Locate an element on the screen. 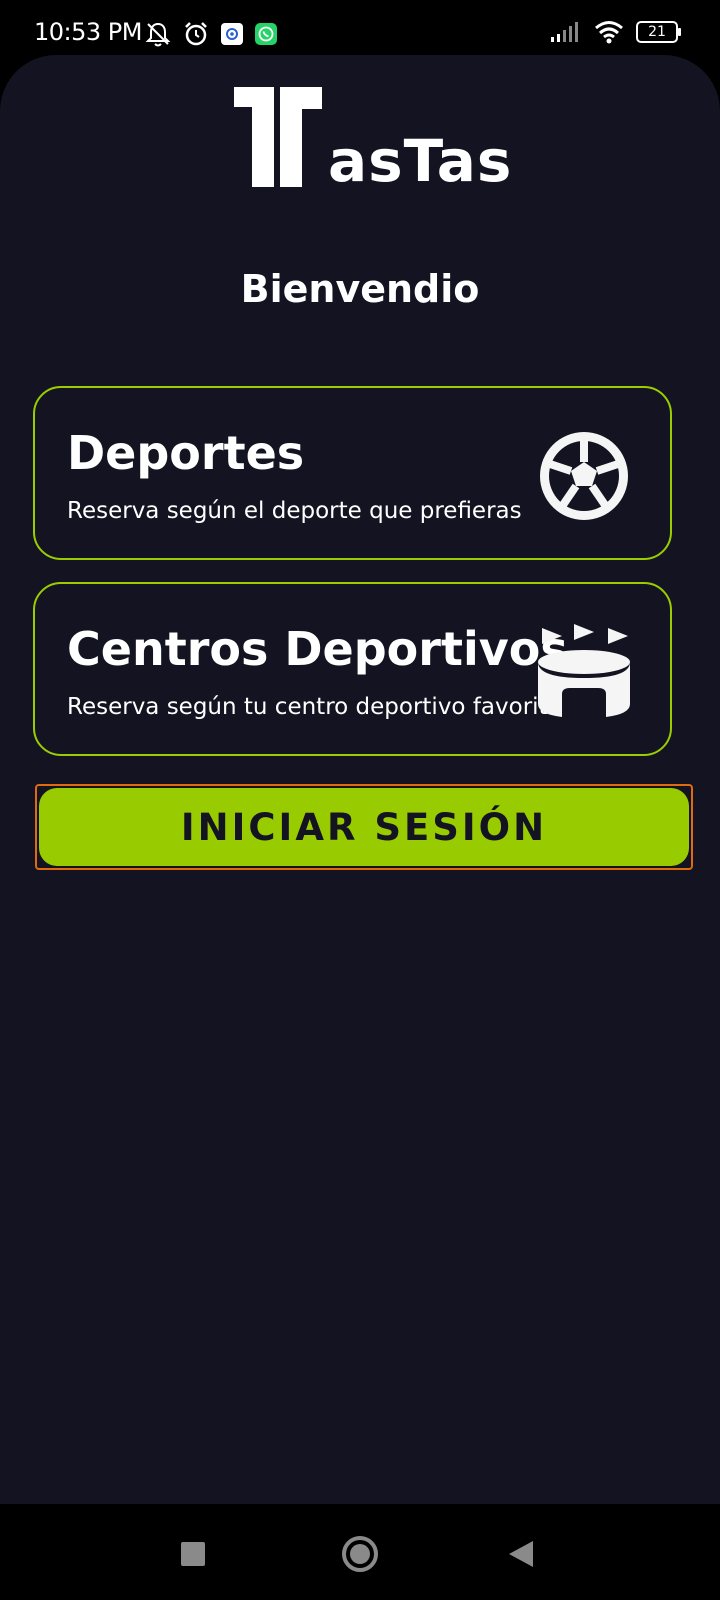 This screenshot has height=1600, width=720. whatsapp-icon is located at coordinates (266, 34).